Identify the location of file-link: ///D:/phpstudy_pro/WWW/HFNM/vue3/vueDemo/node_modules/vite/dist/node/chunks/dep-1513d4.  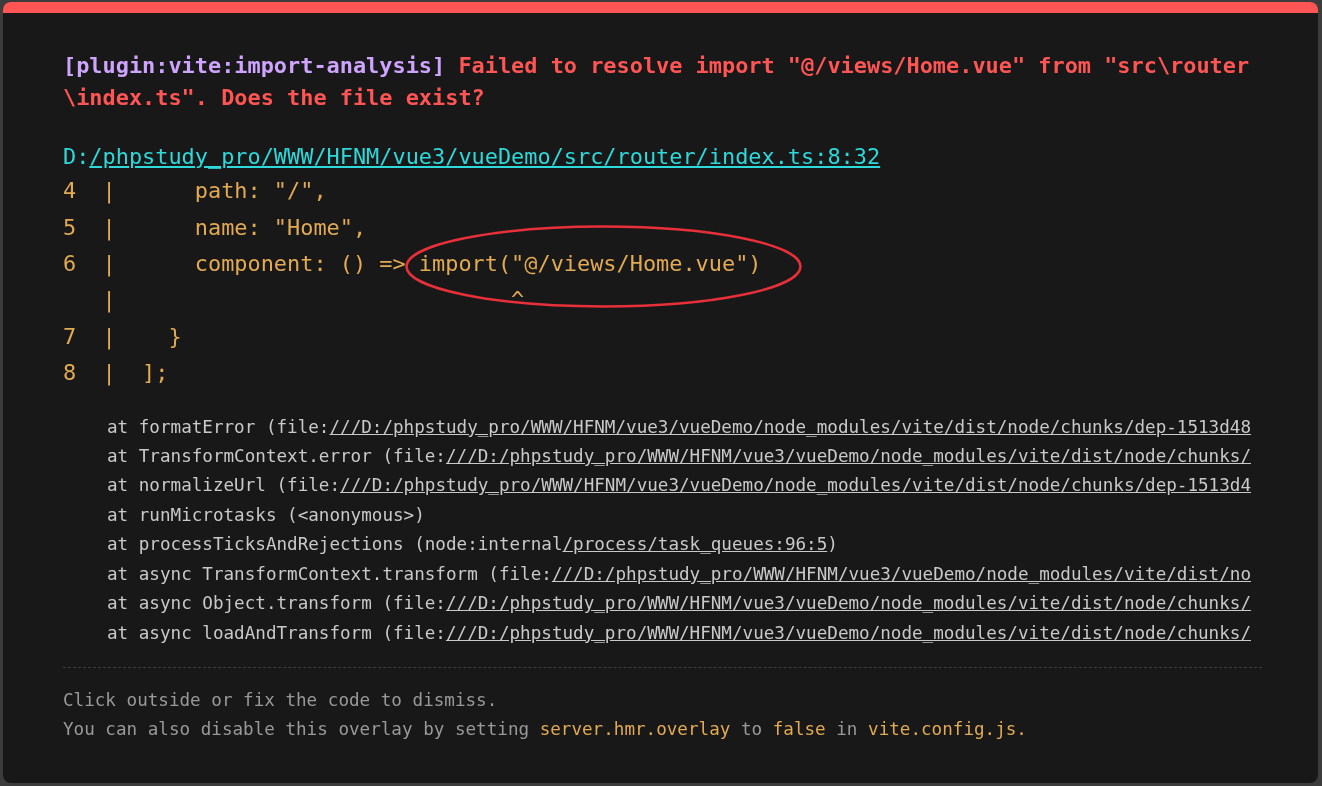
(795, 485).